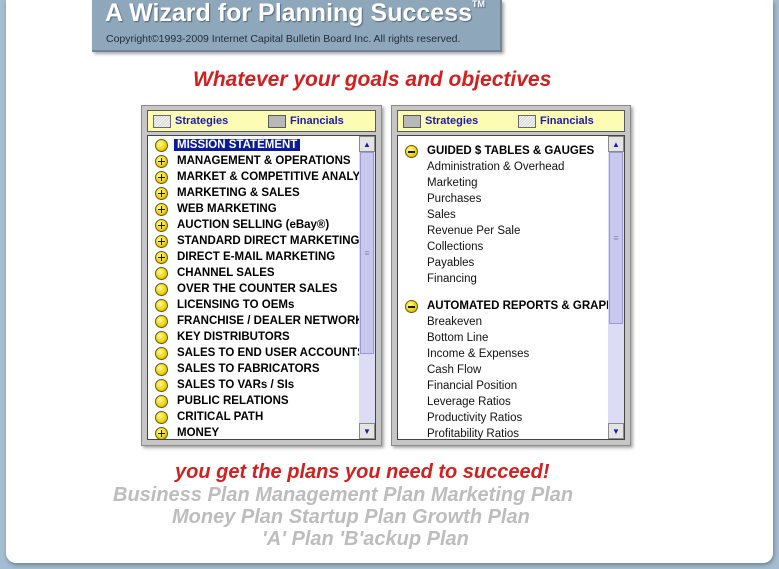 The width and height of the screenshot is (779, 569). Describe the element at coordinates (441, 215) in the screenshot. I see `list-item: Sales` at that location.